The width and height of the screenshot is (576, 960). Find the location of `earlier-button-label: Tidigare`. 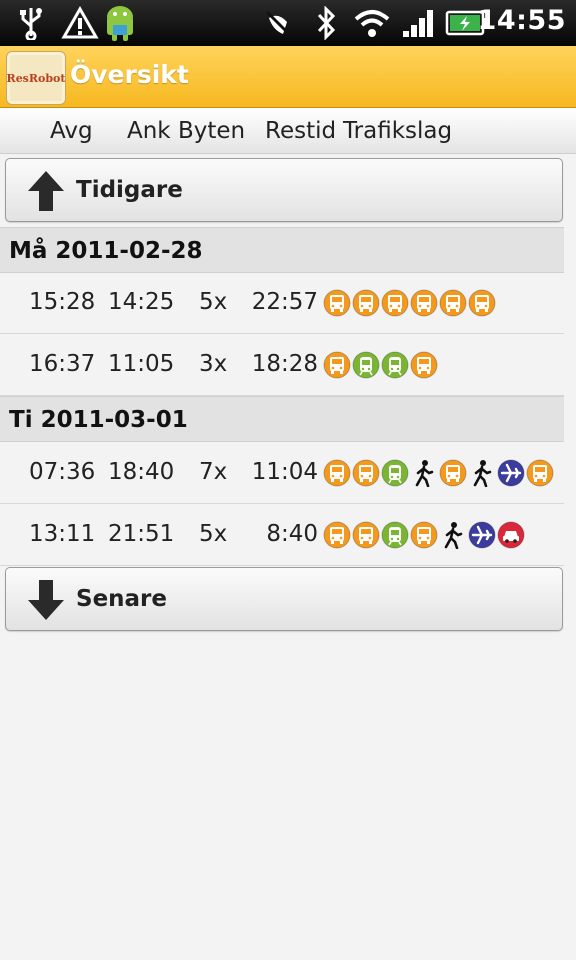

earlier-button-label: Tidigare is located at coordinates (129, 190).